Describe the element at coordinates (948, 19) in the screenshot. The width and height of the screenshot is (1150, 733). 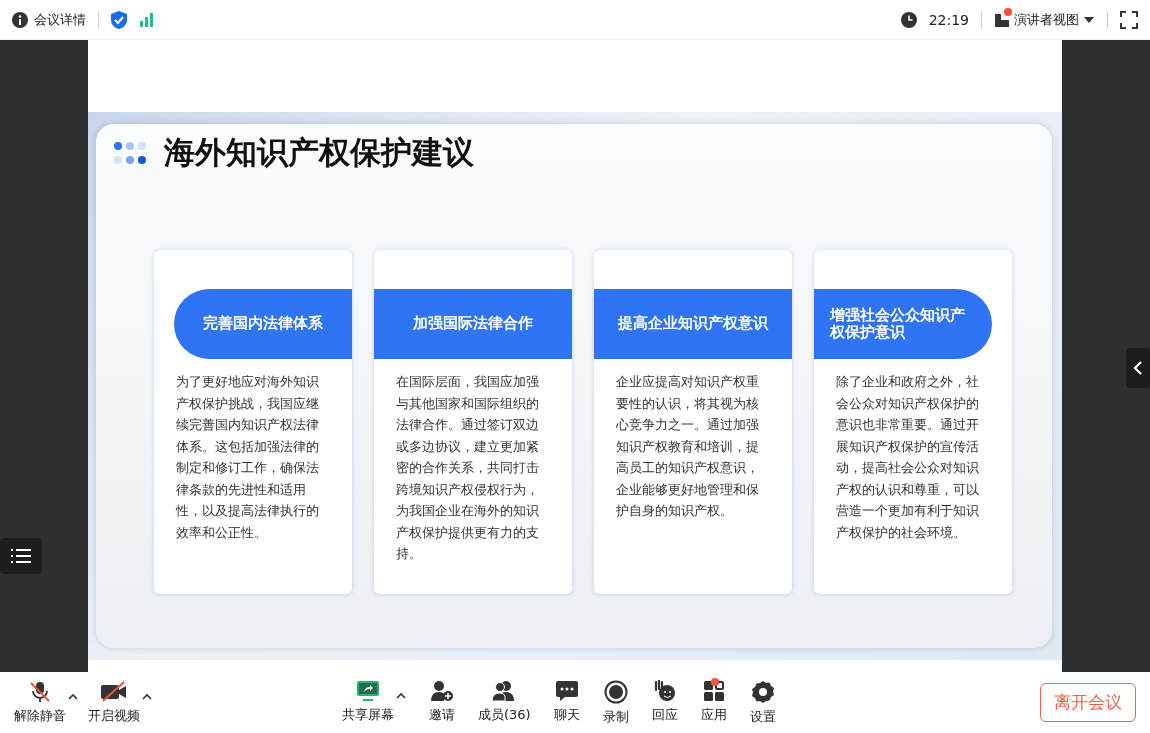
I see `meeting-time: 22:19` at that location.